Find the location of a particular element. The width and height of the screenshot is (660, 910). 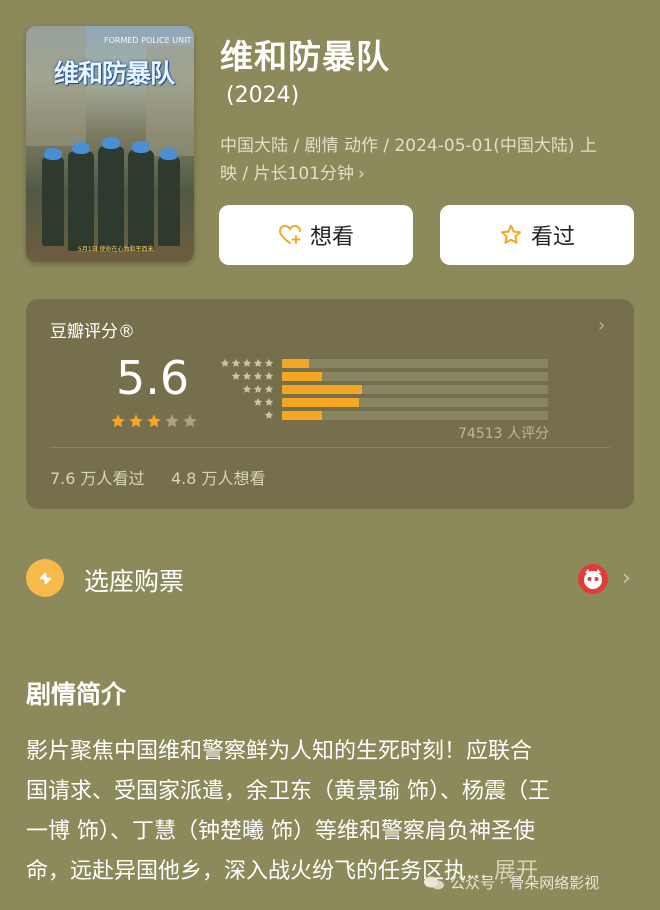

rating-bar-4-star is located at coordinates (382, 376).